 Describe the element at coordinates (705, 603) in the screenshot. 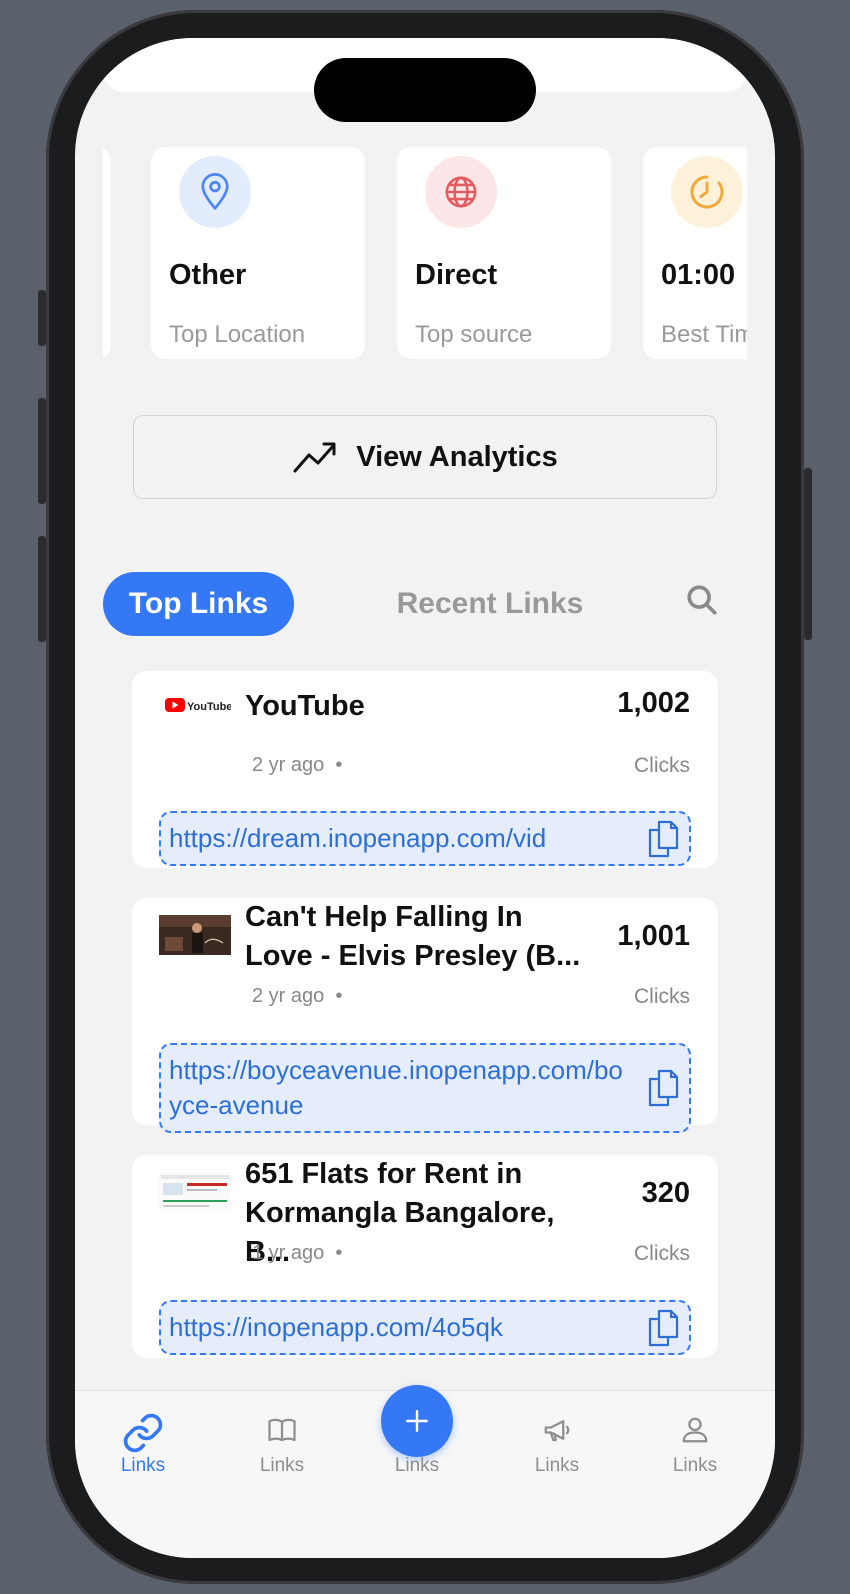

I see `search-icon` at that location.